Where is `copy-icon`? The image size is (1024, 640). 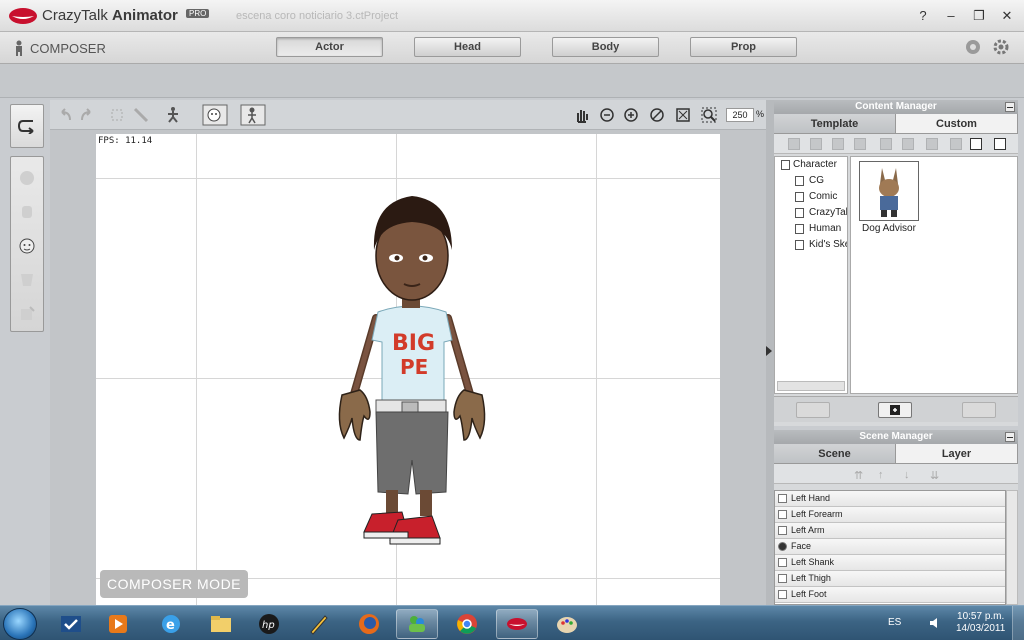 copy-icon is located at coordinates (860, 144).